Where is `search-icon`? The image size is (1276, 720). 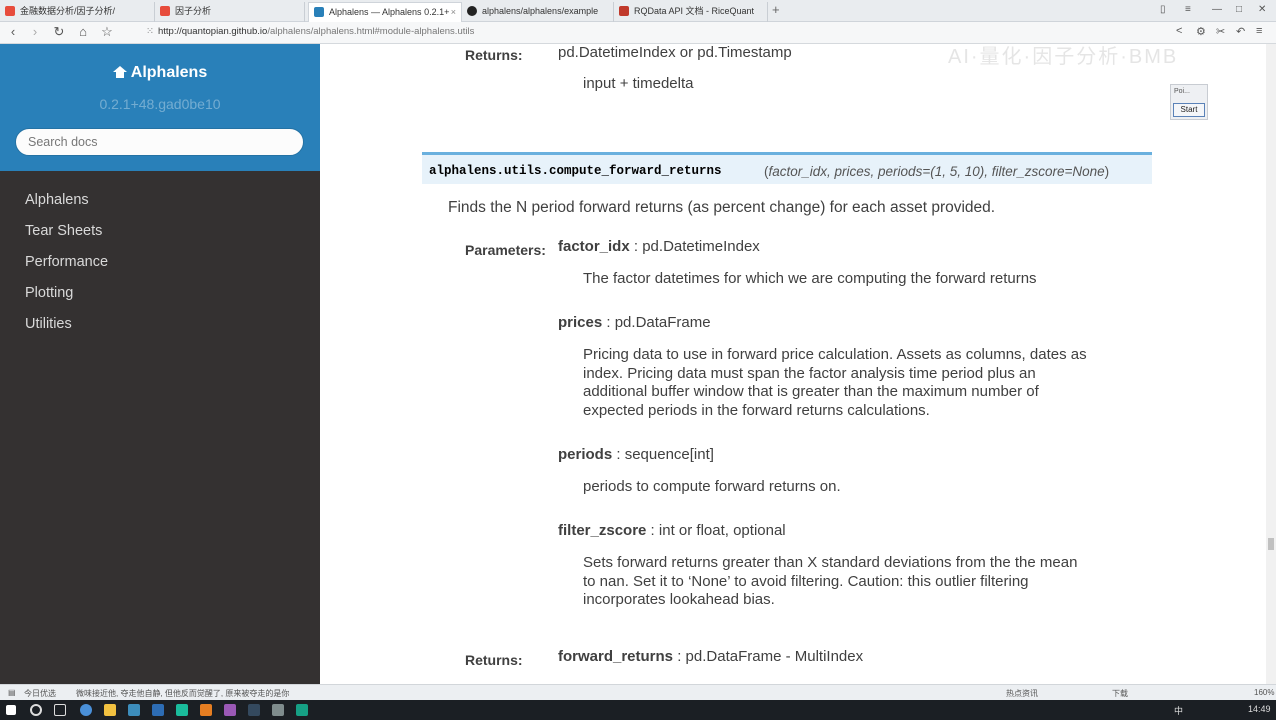
search-icon is located at coordinates (36, 710).